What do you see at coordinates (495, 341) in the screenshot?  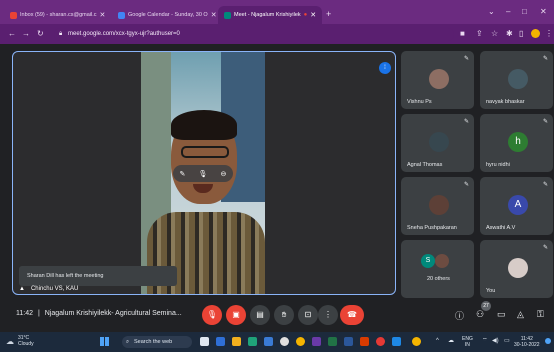 I see `volume-icon: ◀)` at bounding box center [495, 341].